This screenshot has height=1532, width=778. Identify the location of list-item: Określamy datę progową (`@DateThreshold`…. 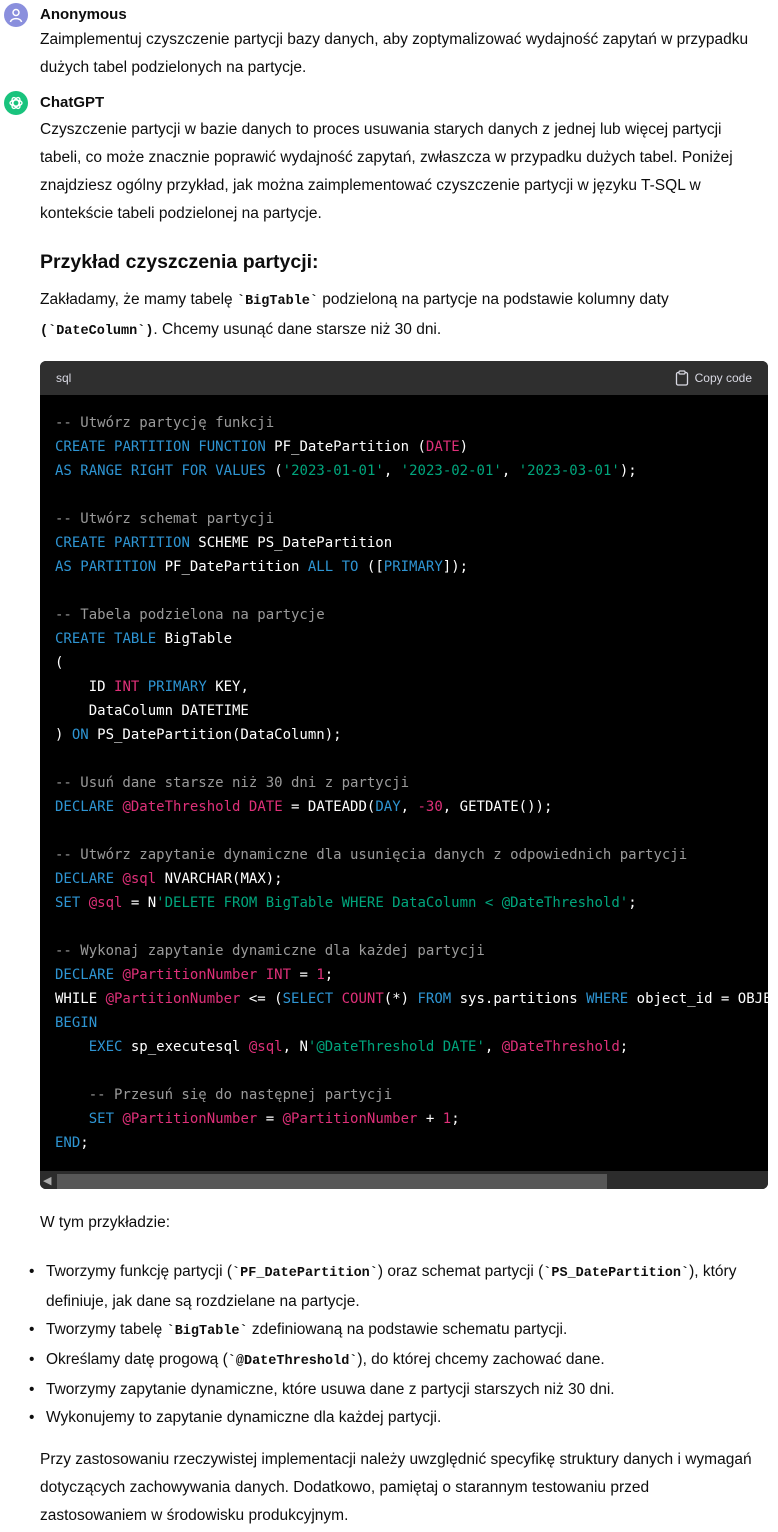
(392, 1361).